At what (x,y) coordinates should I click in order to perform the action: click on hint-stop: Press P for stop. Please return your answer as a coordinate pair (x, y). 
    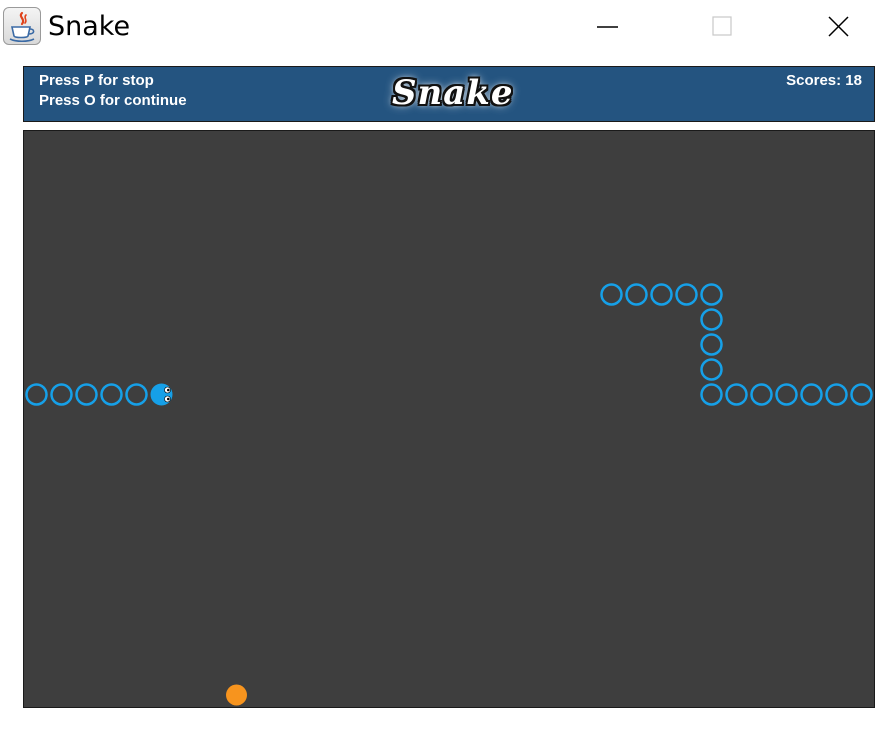
    Looking at the image, I should click on (96, 80).